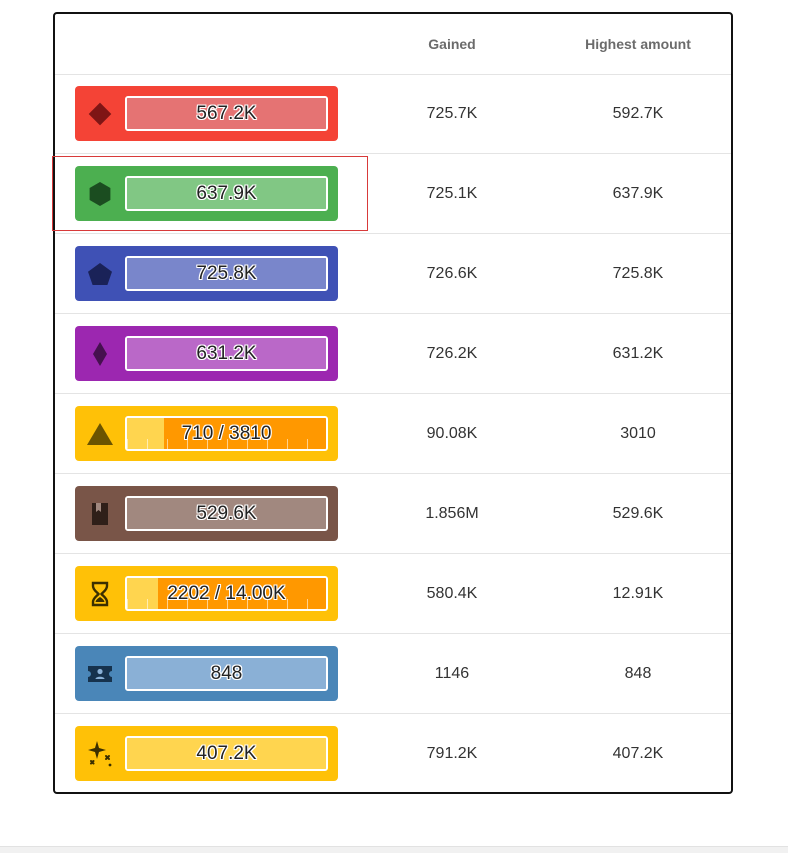 The height and width of the screenshot is (853, 788). What do you see at coordinates (452, 753) in the screenshot?
I see `gained-value: 791.2K` at bounding box center [452, 753].